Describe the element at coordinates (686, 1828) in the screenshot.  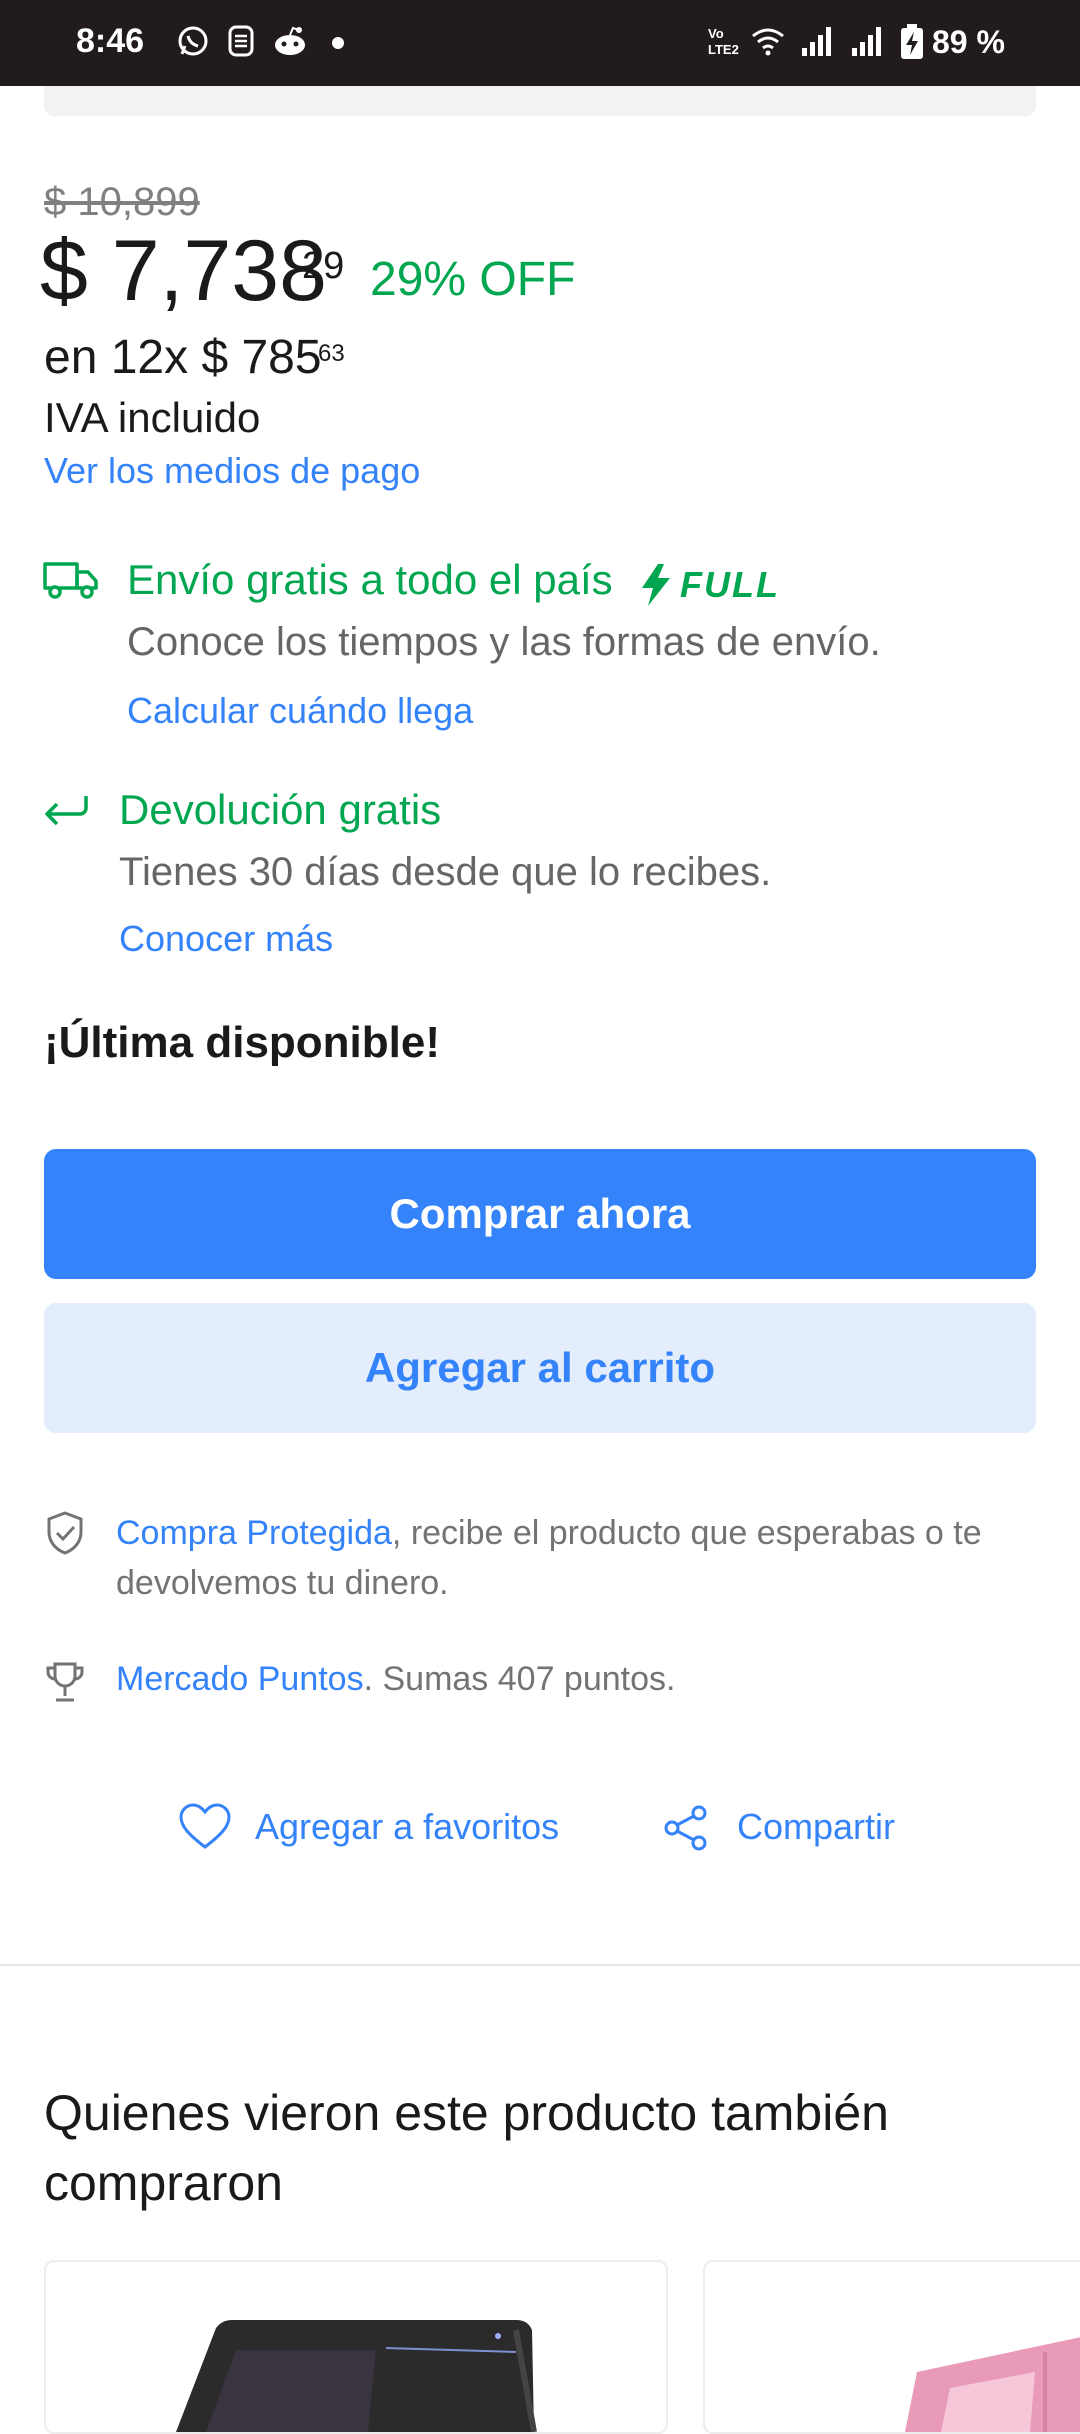
I see `share-icon` at that location.